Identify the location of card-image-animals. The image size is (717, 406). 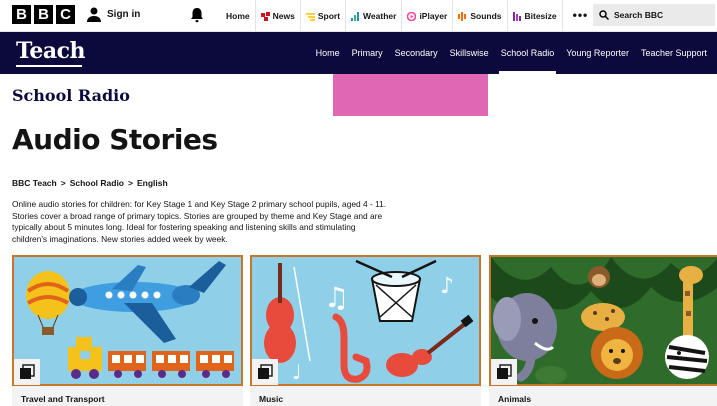
(603, 320).